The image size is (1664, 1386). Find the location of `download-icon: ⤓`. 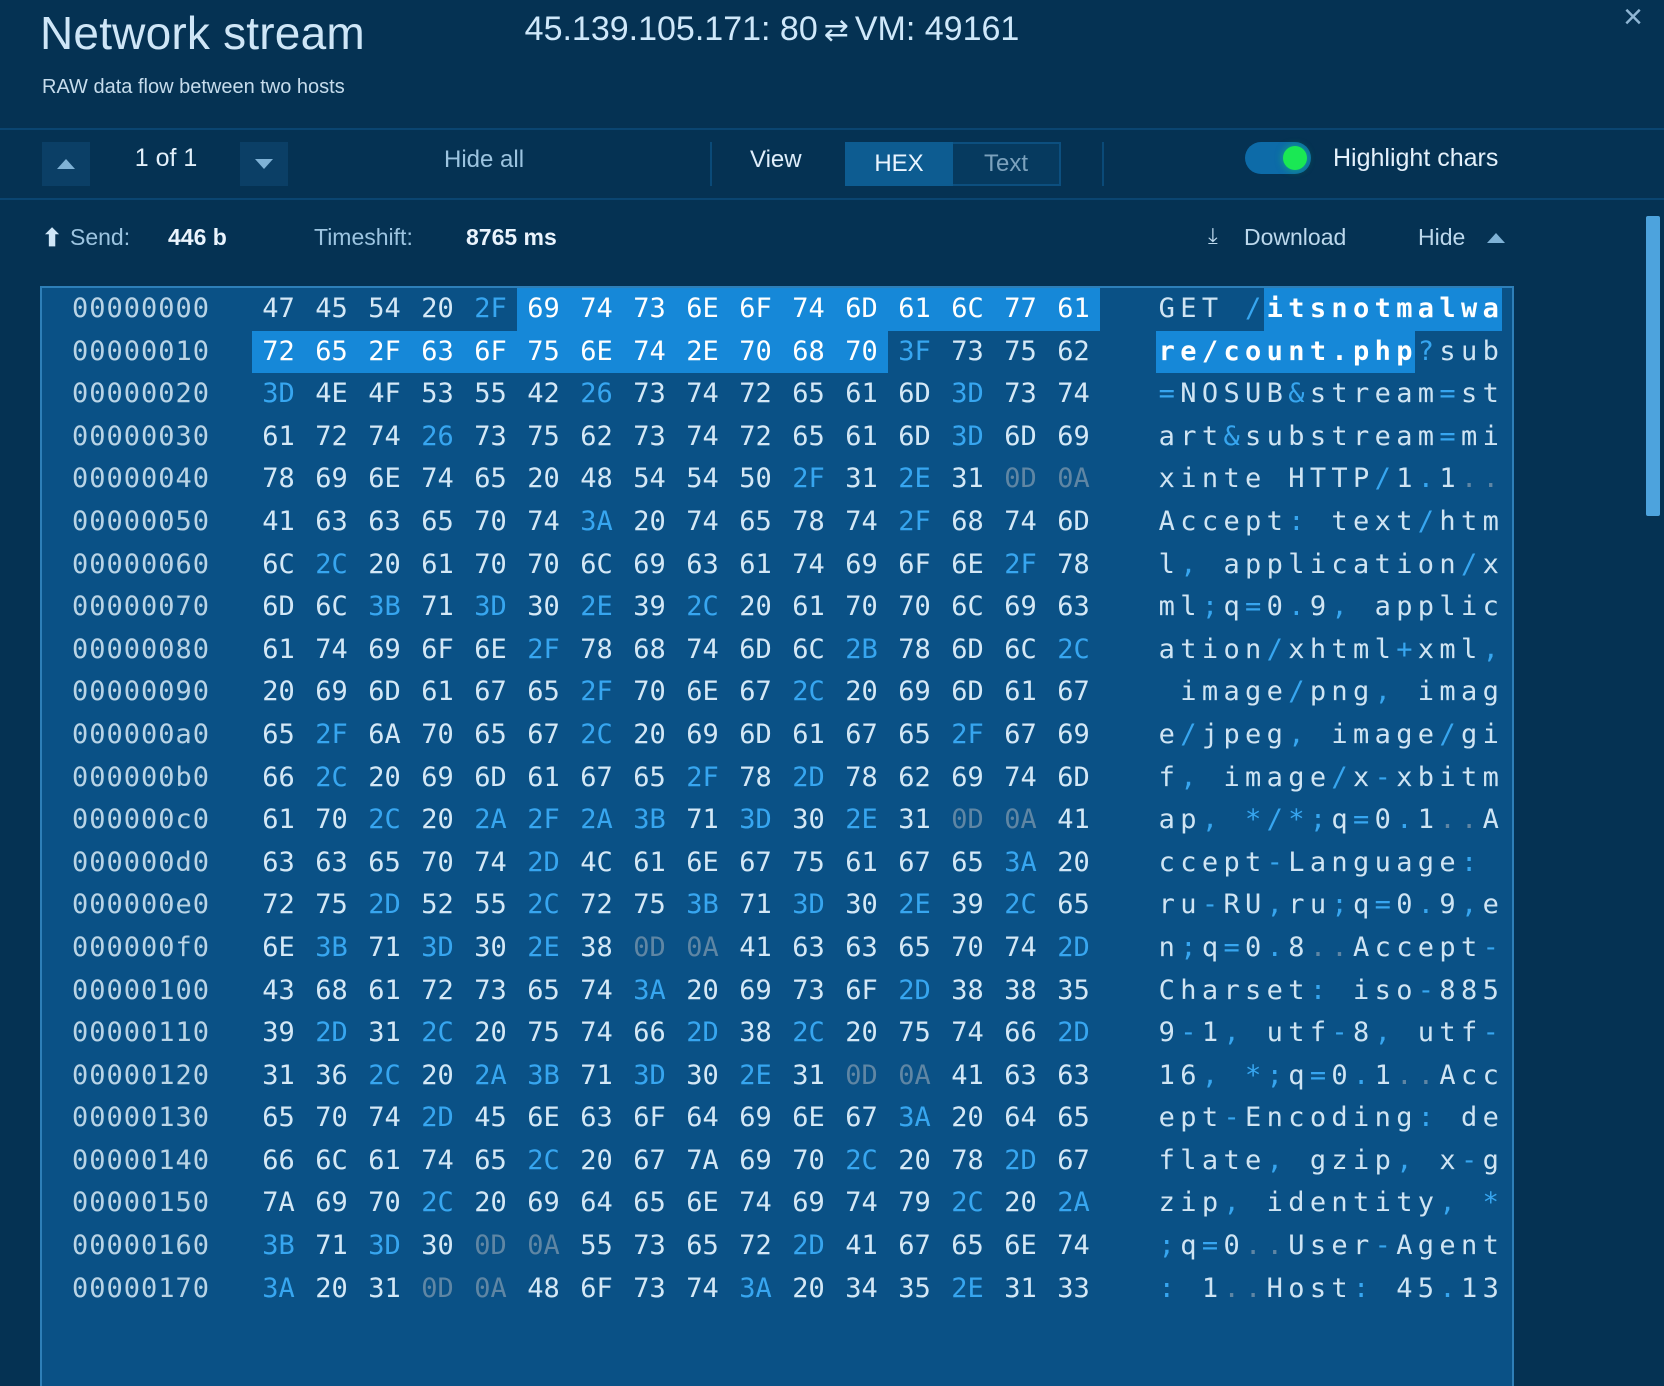

download-icon: ⤓ is located at coordinates (1213, 236).